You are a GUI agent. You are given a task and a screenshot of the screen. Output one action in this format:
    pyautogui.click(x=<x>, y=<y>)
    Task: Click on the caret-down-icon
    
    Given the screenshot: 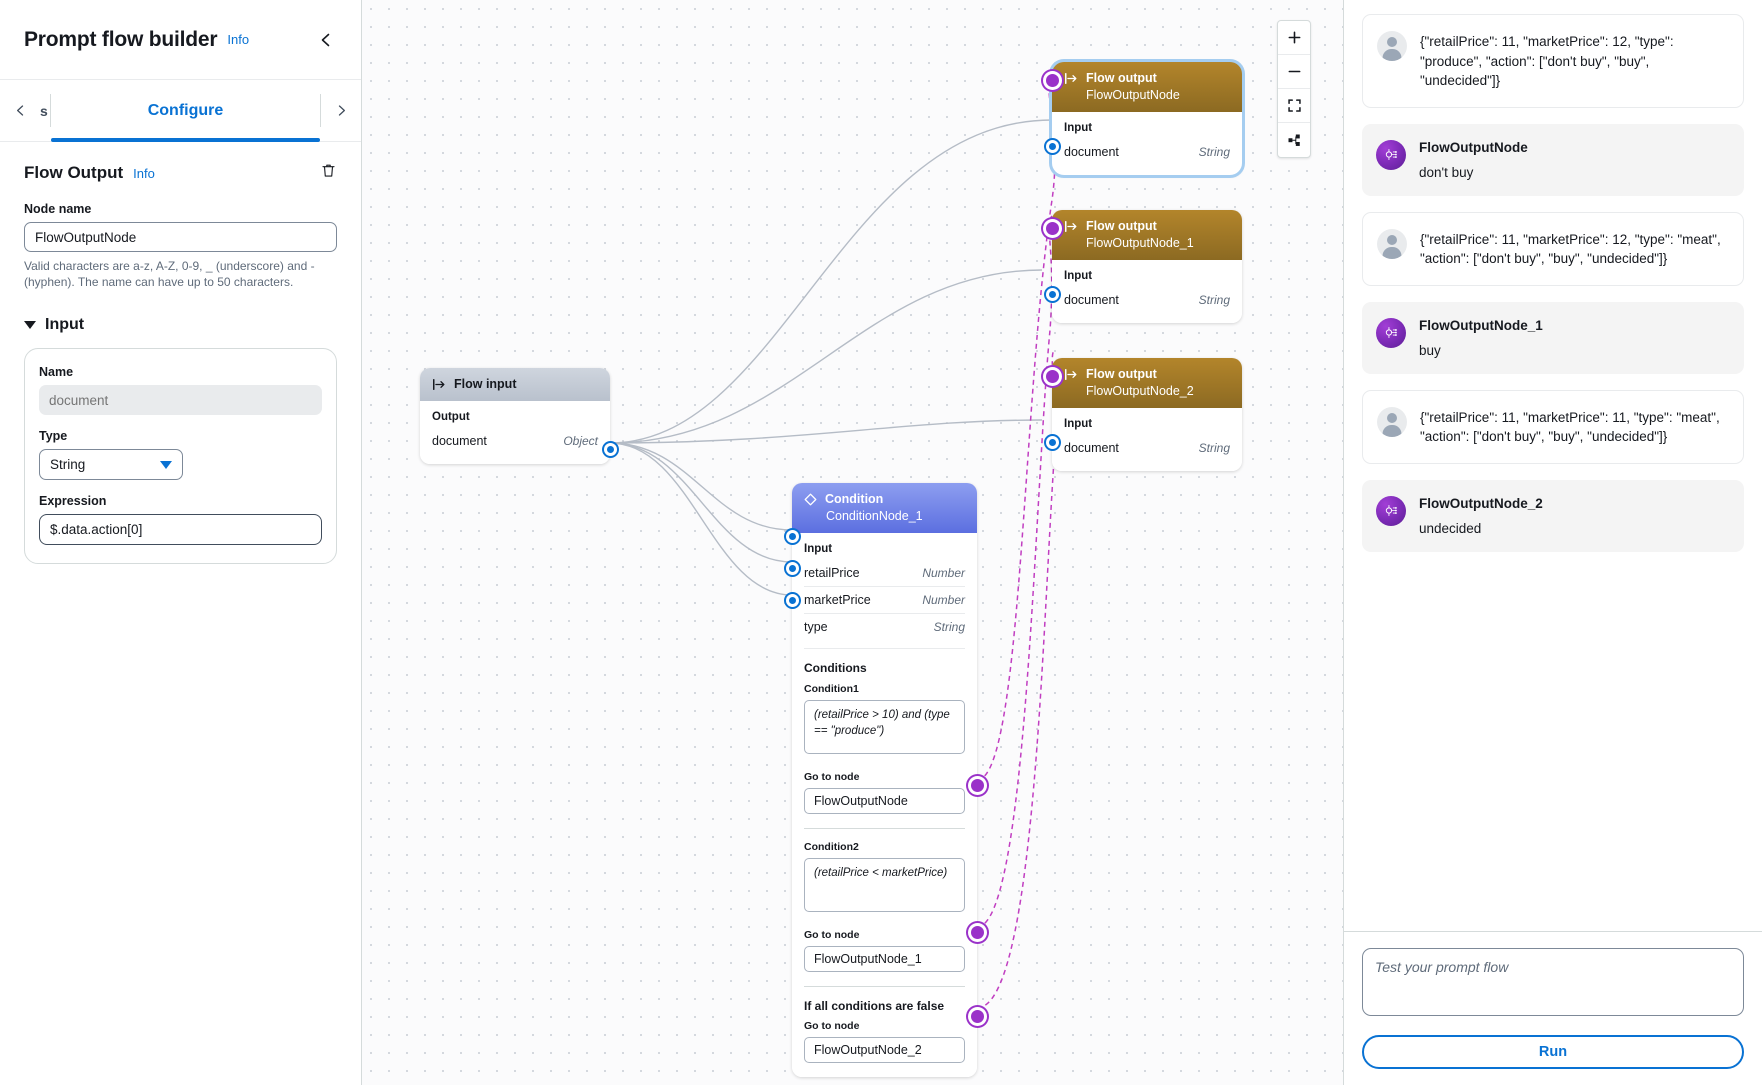 What is the action you would take?
    pyautogui.click(x=30, y=325)
    